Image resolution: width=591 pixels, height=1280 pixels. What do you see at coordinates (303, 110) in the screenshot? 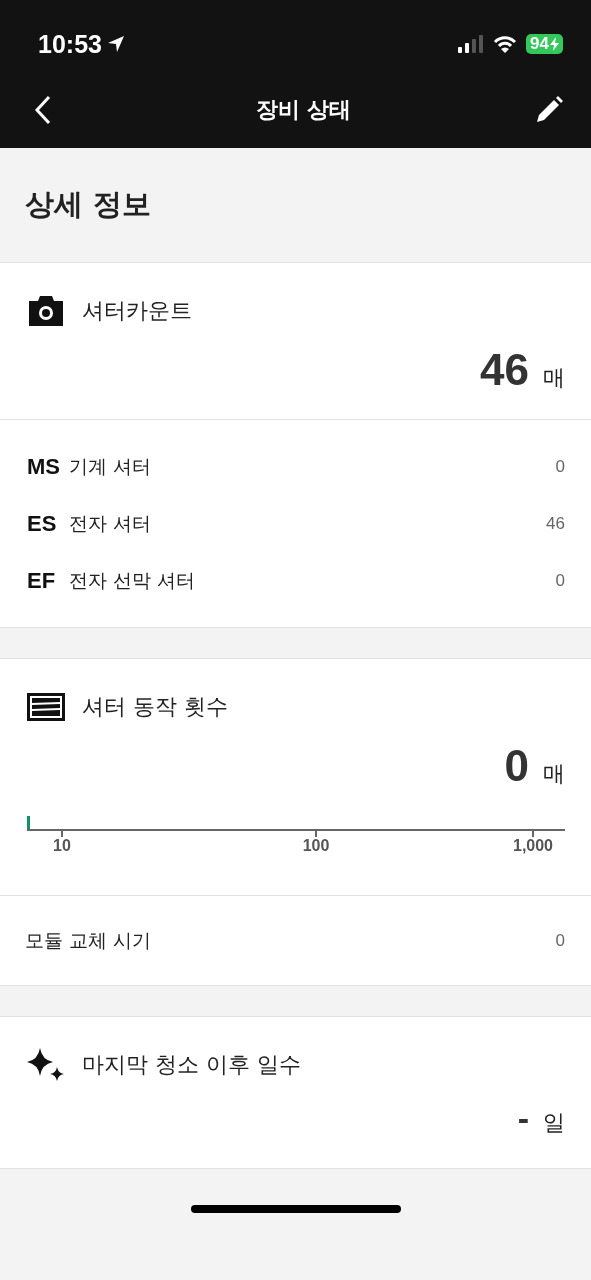
I see `screen-title: 장비 상태` at bounding box center [303, 110].